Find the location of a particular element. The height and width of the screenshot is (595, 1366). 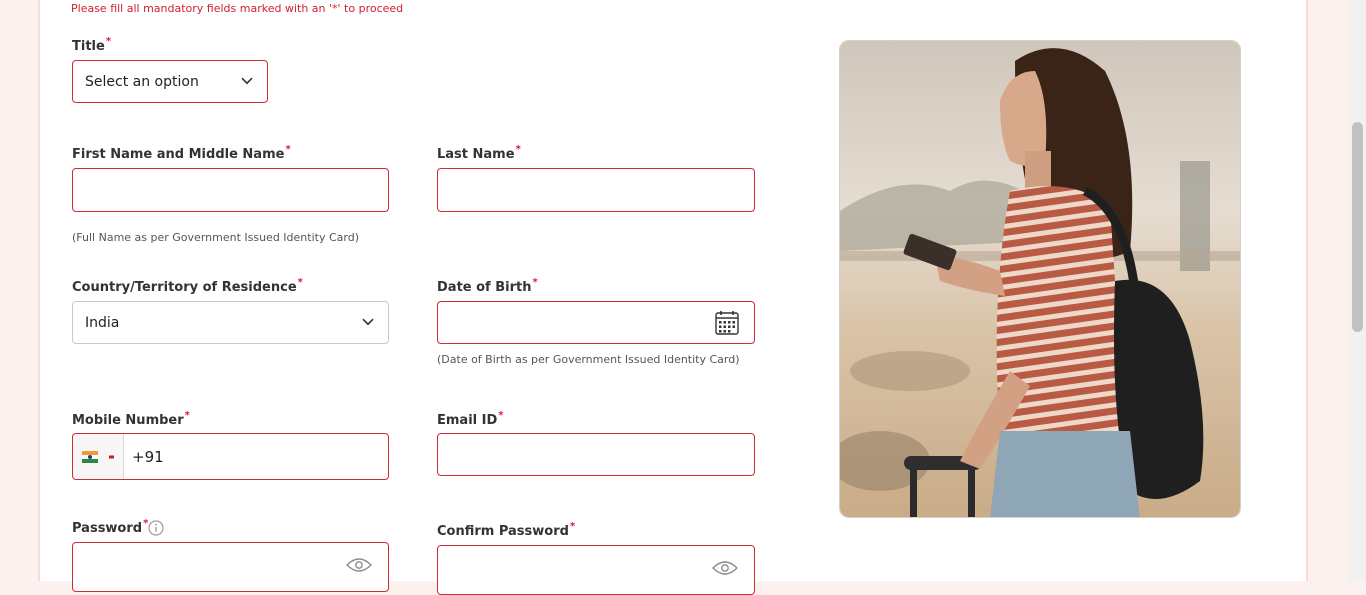

country-code-value: +91 is located at coordinates (148, 456).